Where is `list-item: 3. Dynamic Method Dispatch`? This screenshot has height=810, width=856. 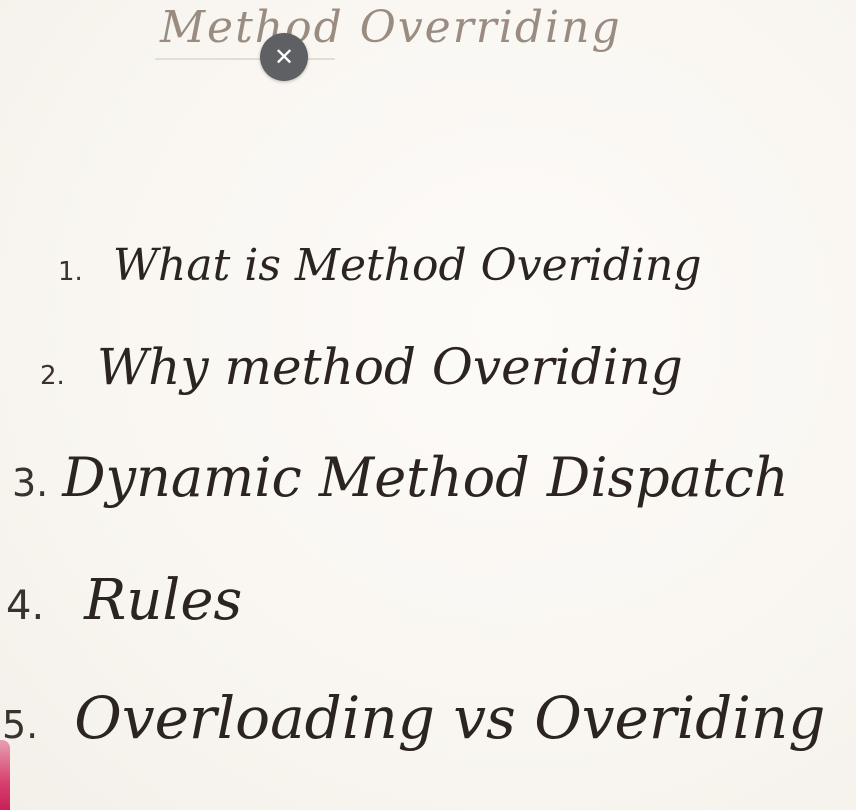 list-item: 3. Dynamic Method Dispatch is located at coordinates (400, 477).